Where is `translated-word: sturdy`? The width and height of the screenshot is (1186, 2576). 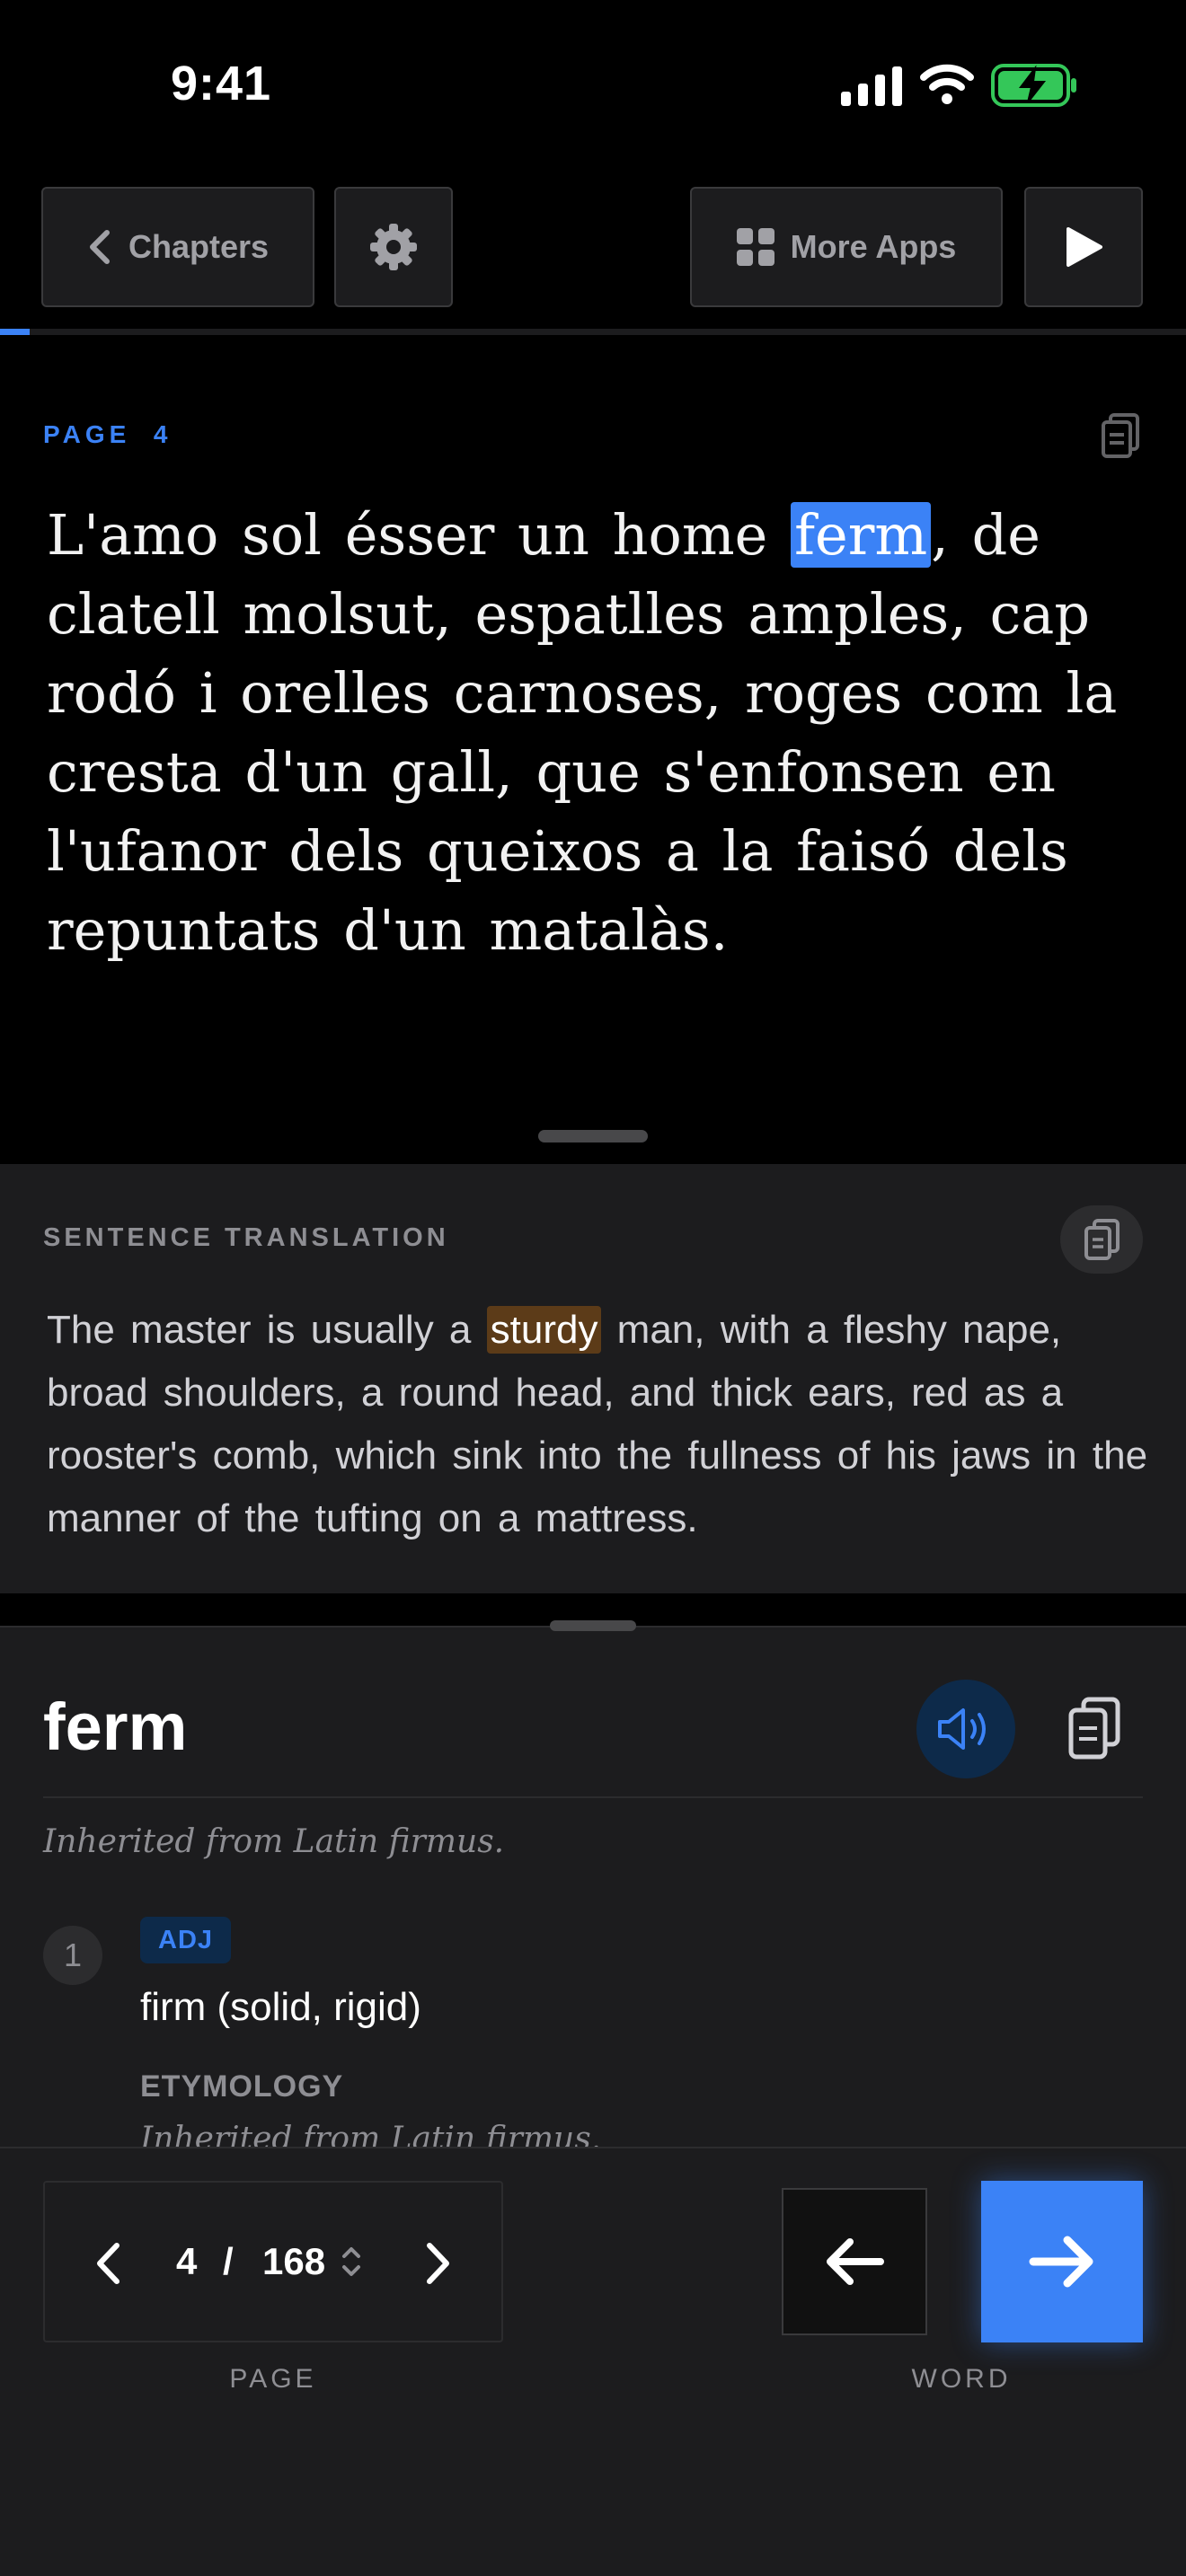 translated-word: sturdy is located at coordinates (544, 1330).